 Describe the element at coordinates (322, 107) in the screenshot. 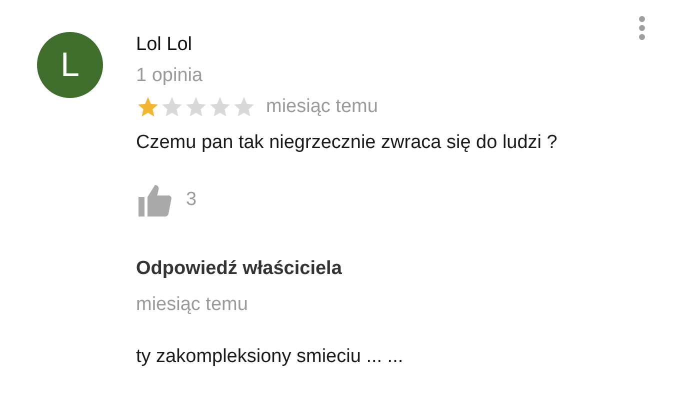

I see `review-date: miesiąc temu` at that location.